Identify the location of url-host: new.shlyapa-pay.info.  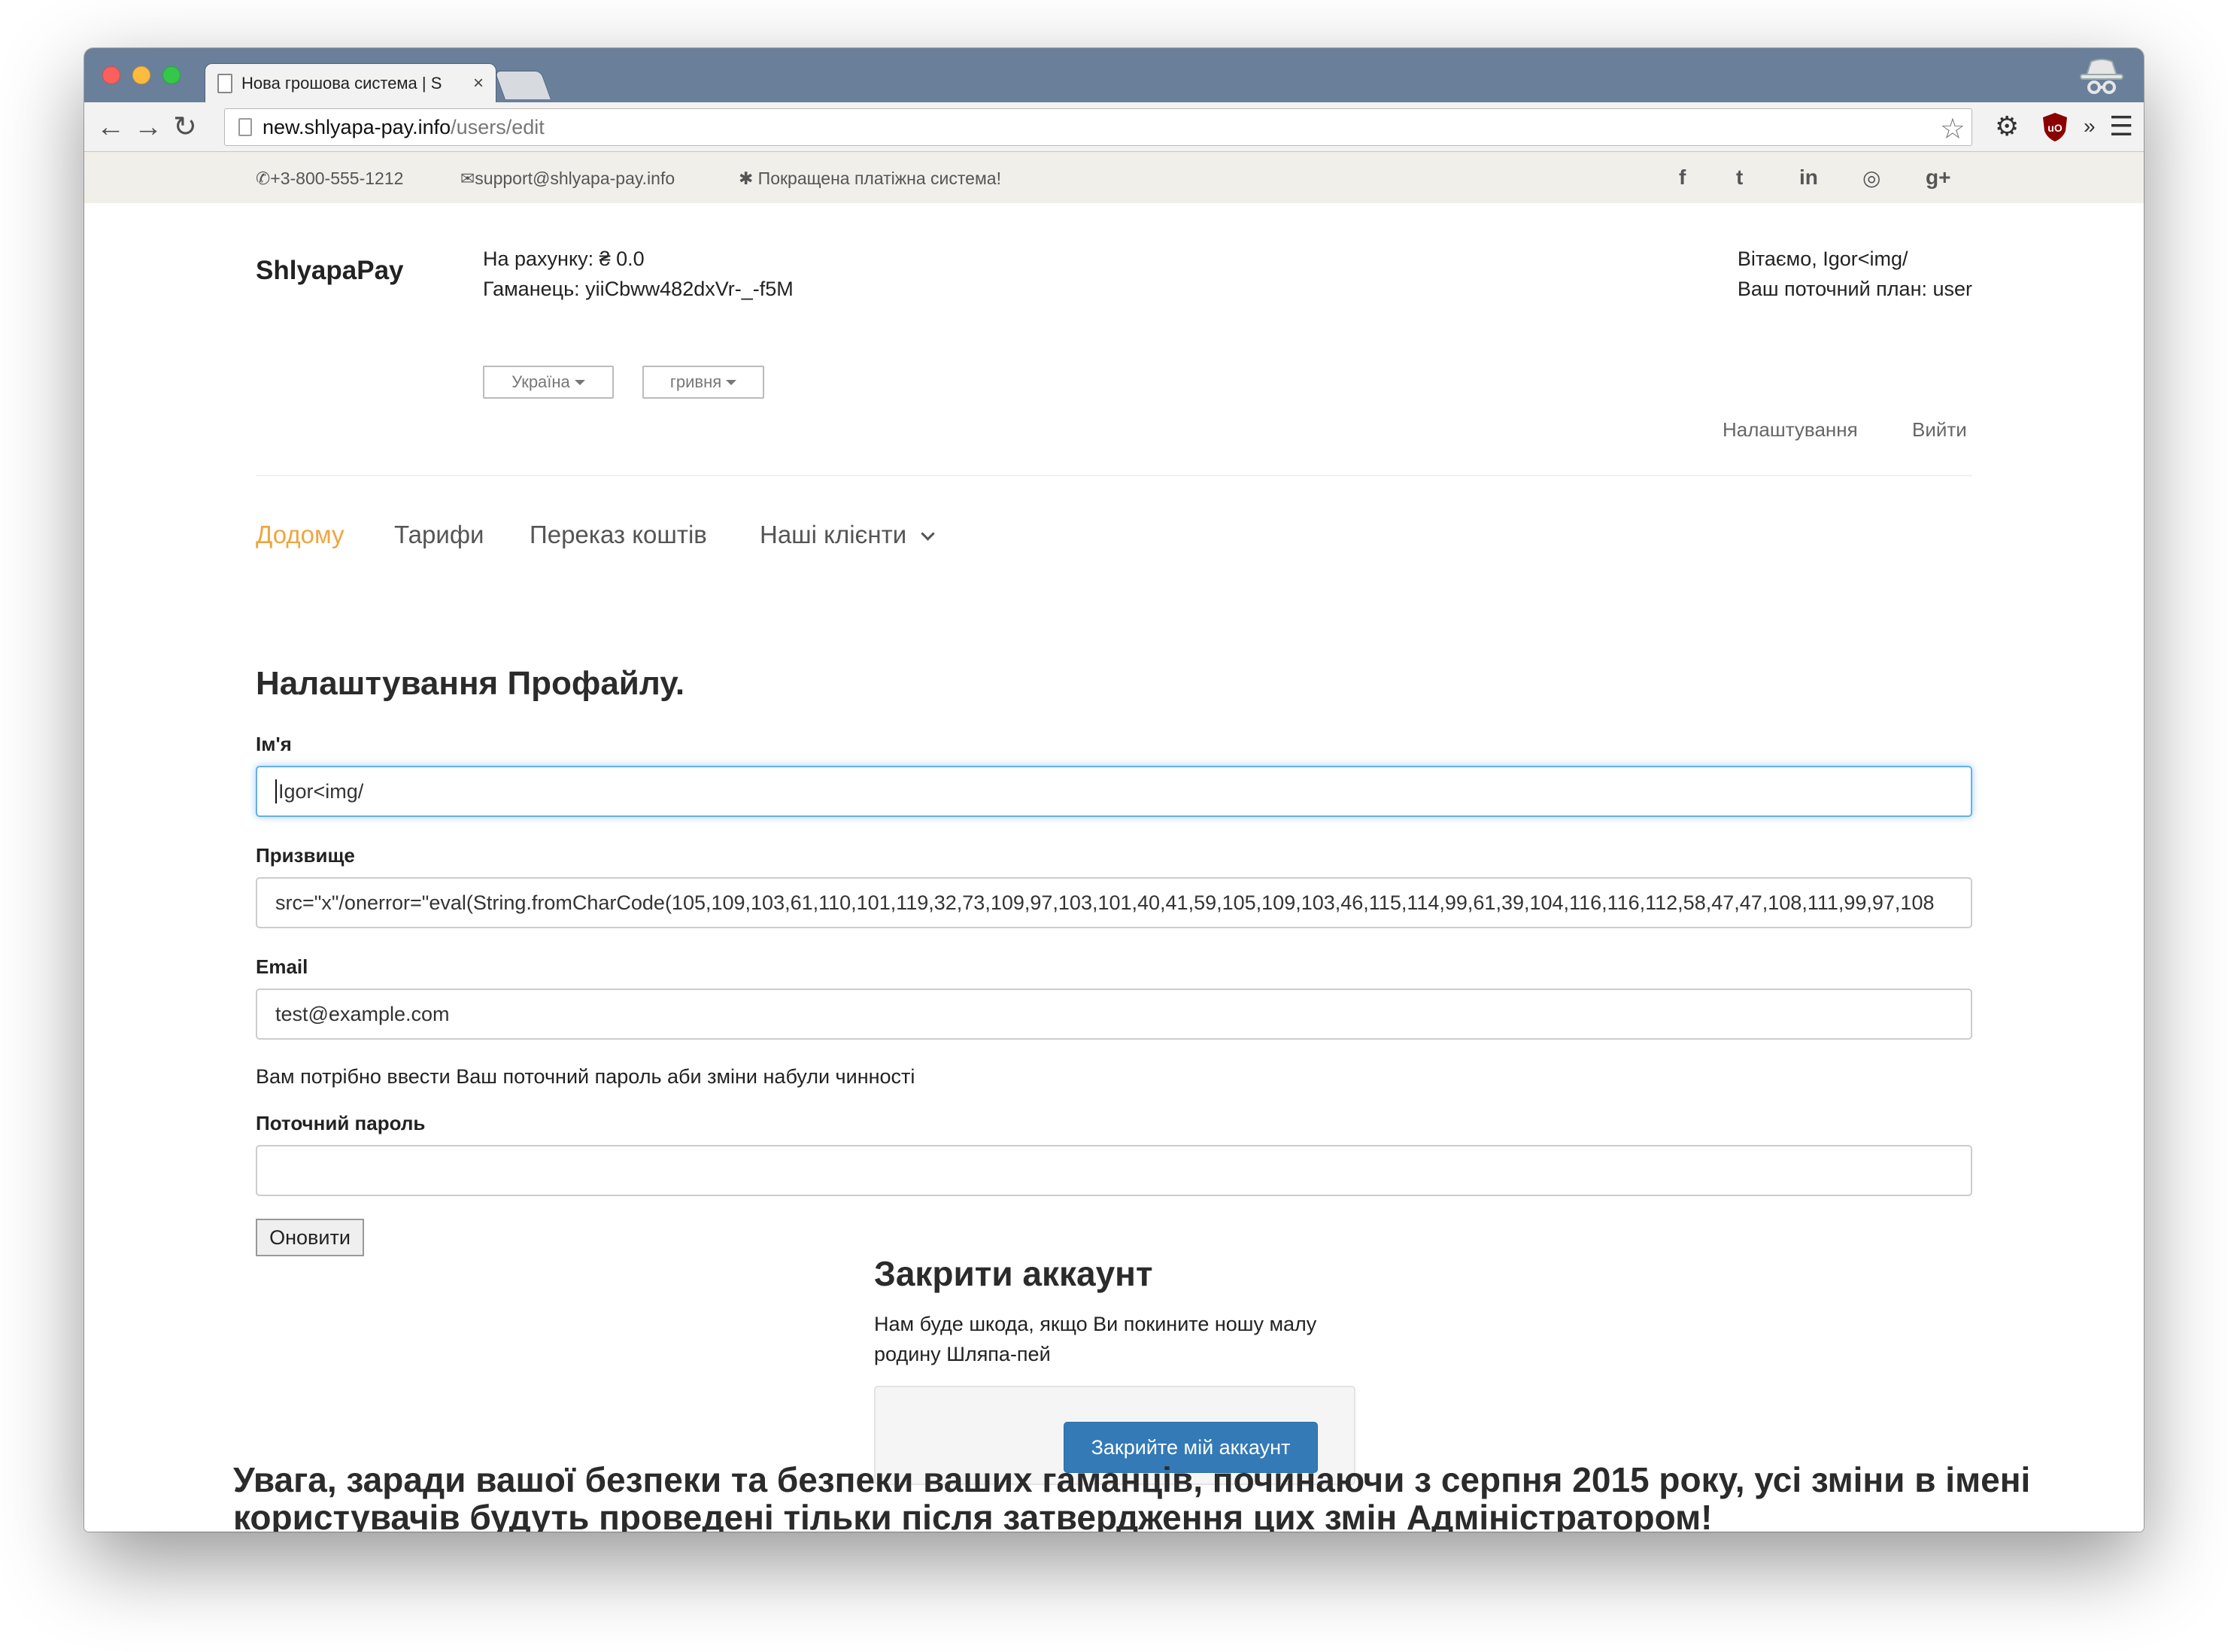
(357, 127).